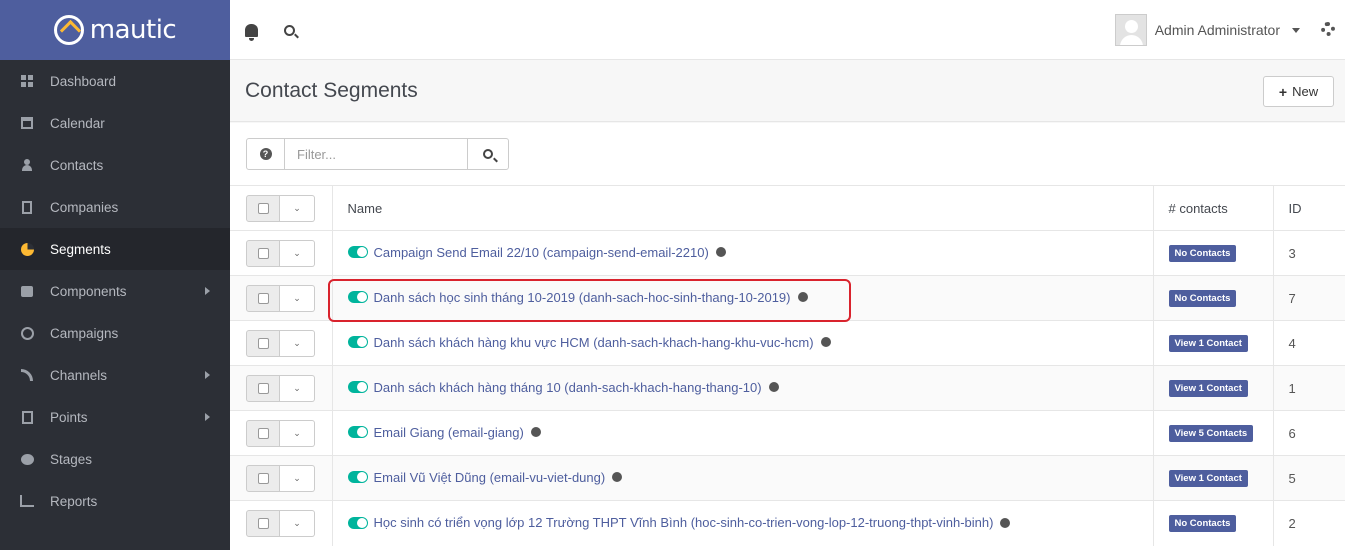  What do you see at coordinates (490, 477) in the screenshot?
I see `segment-link: Email Vũ Việt Dũng (email-vu-viet-dung)` at bounding box center [490, 477].